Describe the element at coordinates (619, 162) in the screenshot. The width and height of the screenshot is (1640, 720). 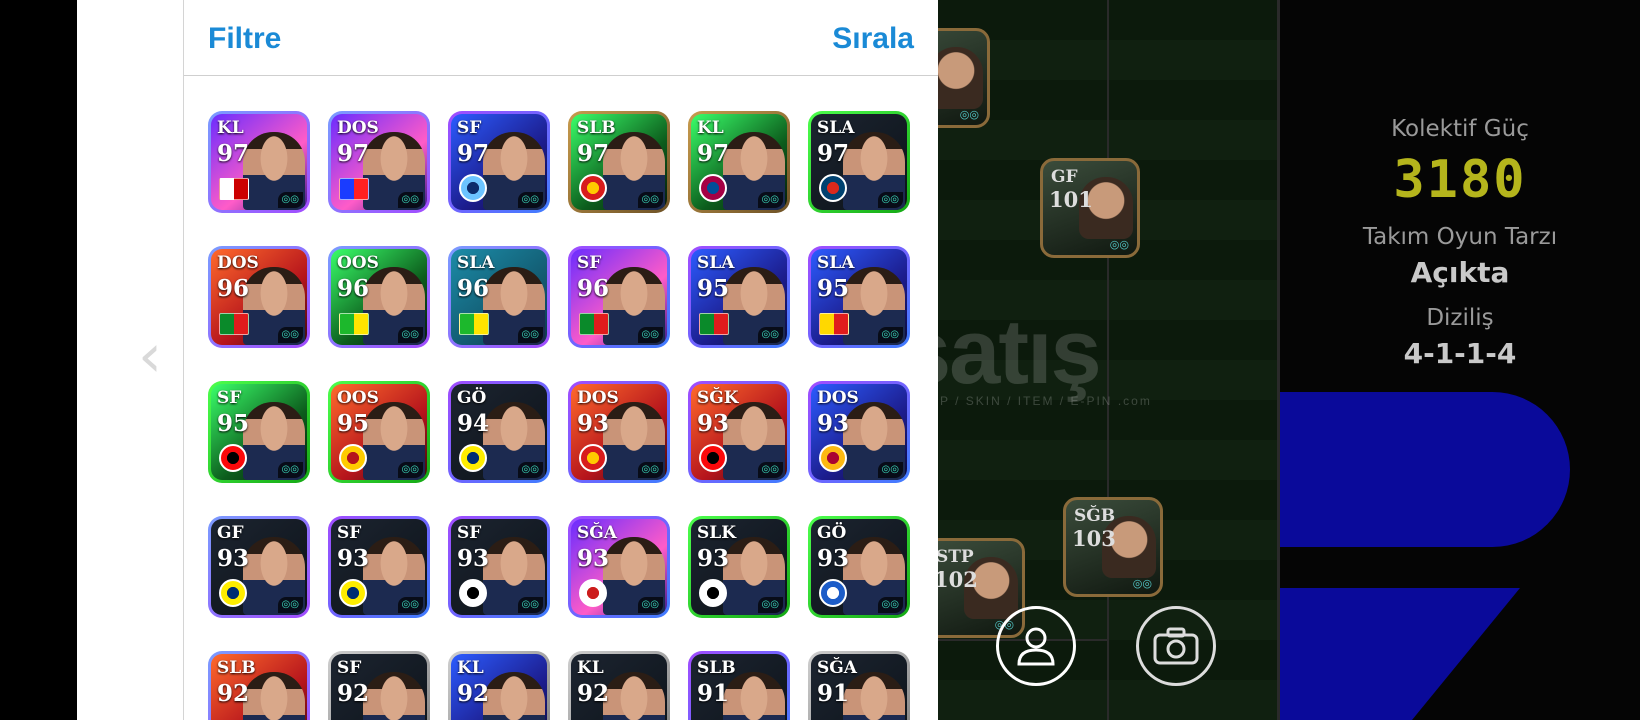
I see `player-card: SLB 97 ◎◎` at that location.